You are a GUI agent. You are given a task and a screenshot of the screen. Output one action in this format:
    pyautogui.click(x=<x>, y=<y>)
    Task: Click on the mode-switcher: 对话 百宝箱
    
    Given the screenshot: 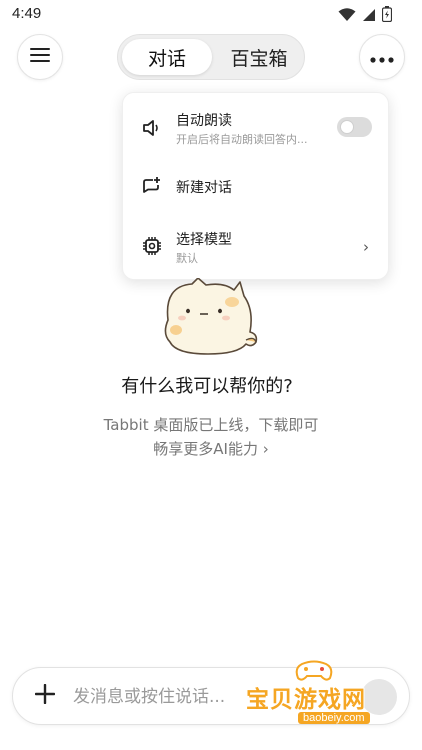 What is the action you would take?
    pyautogui.click(x=211, y=57)
    